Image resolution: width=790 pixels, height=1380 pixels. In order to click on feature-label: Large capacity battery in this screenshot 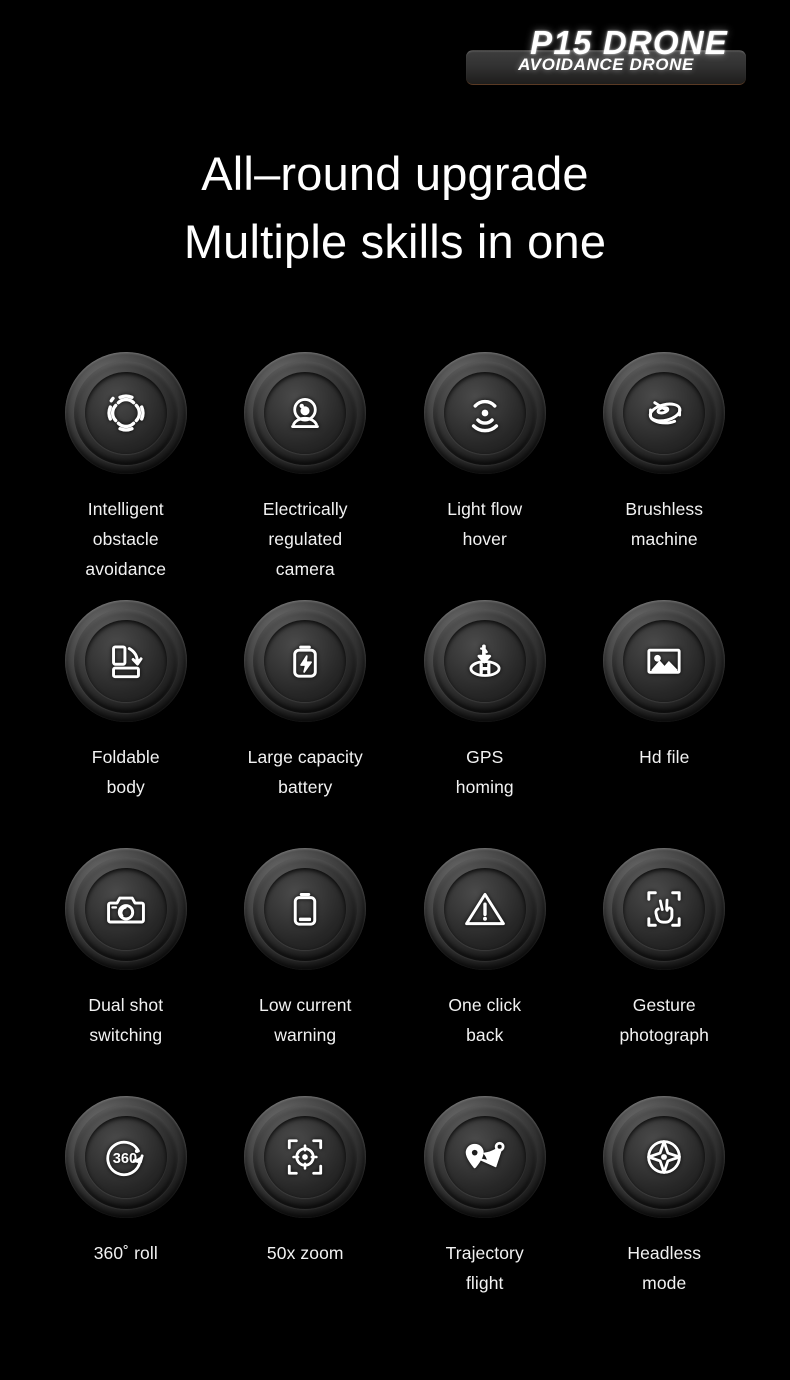, I will do `click(305, 772)`.